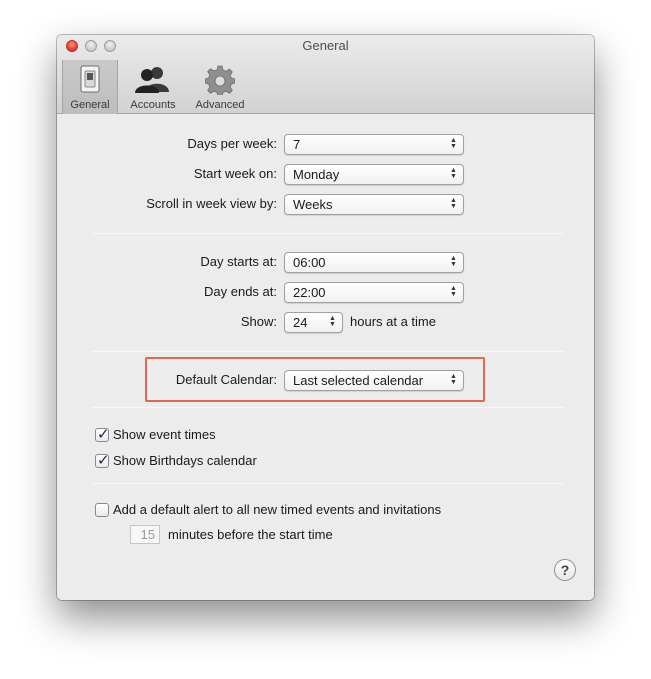  I want to click on window-title: General, so click(325, 45).